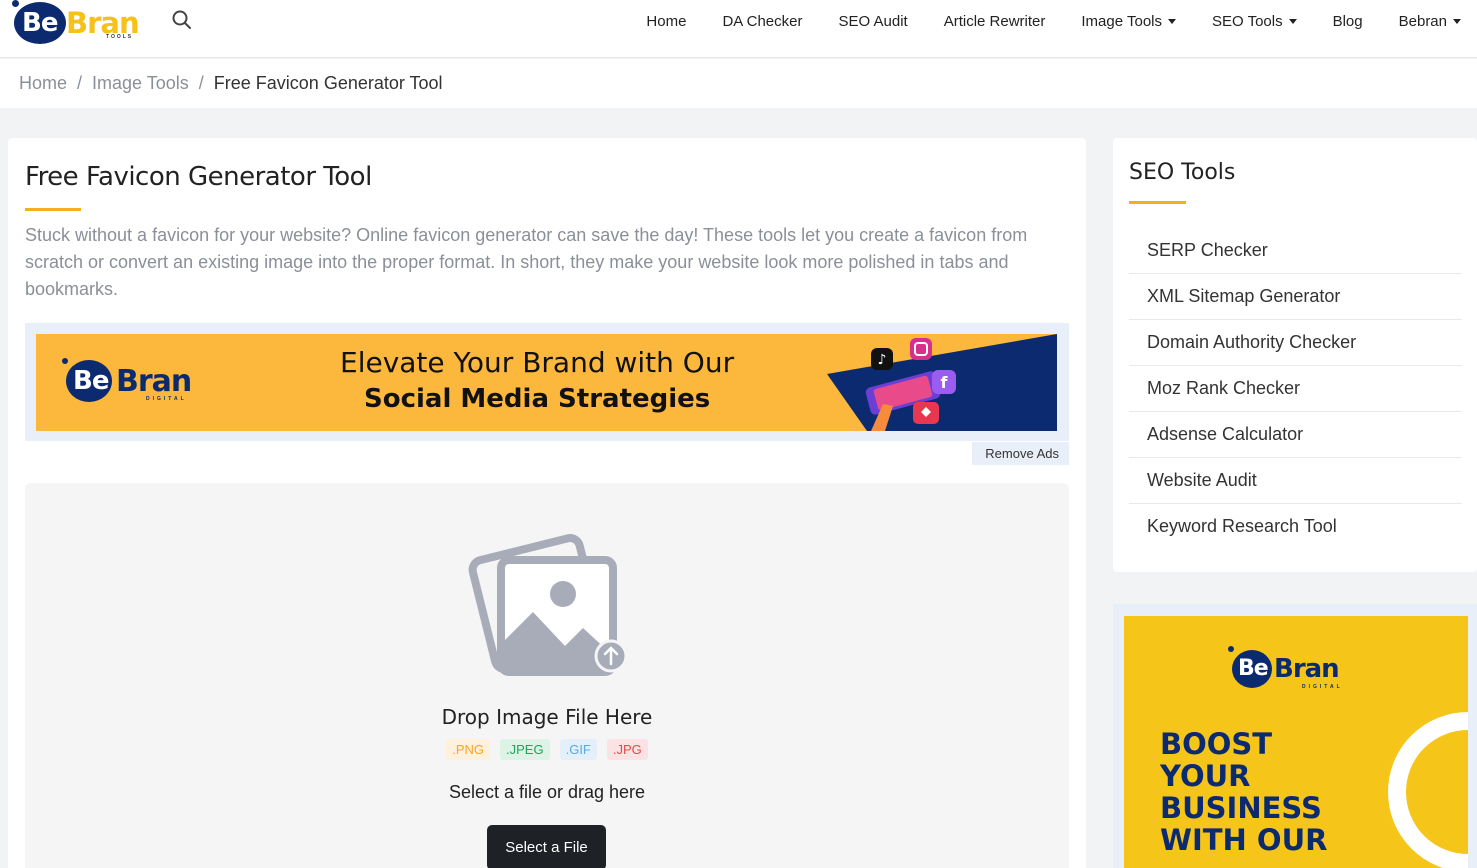  I want to click on sidebar-item-website-audit: Website Audit, so click(1295, 481).